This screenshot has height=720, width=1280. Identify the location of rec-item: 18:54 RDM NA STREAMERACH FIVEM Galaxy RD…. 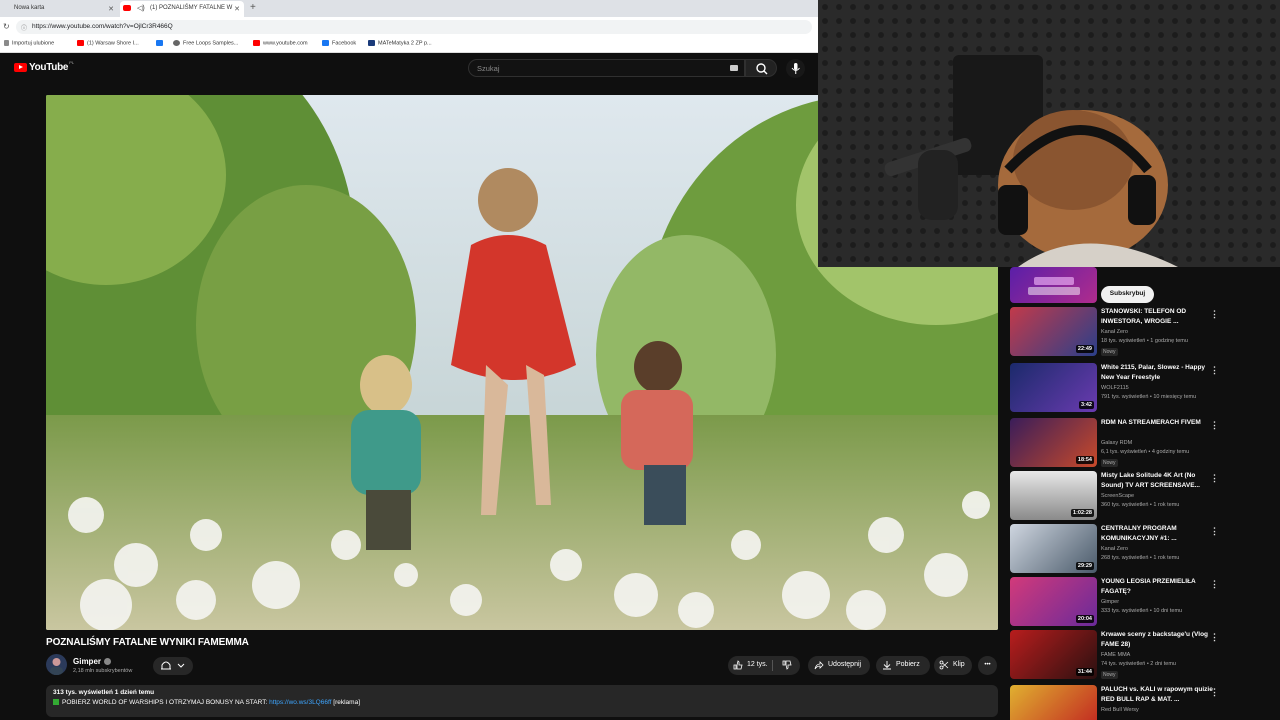
(1142, 443).